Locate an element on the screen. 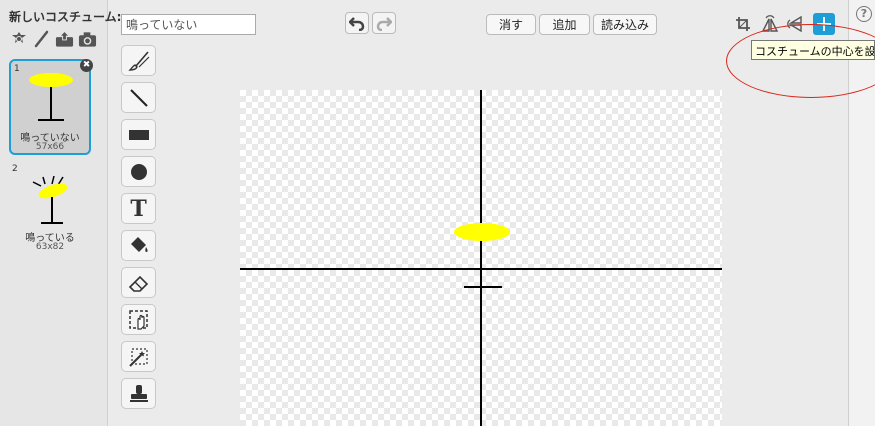 The width and height of the screenshot is (875, 426). undo-icon is located at coordinates (357, 24).